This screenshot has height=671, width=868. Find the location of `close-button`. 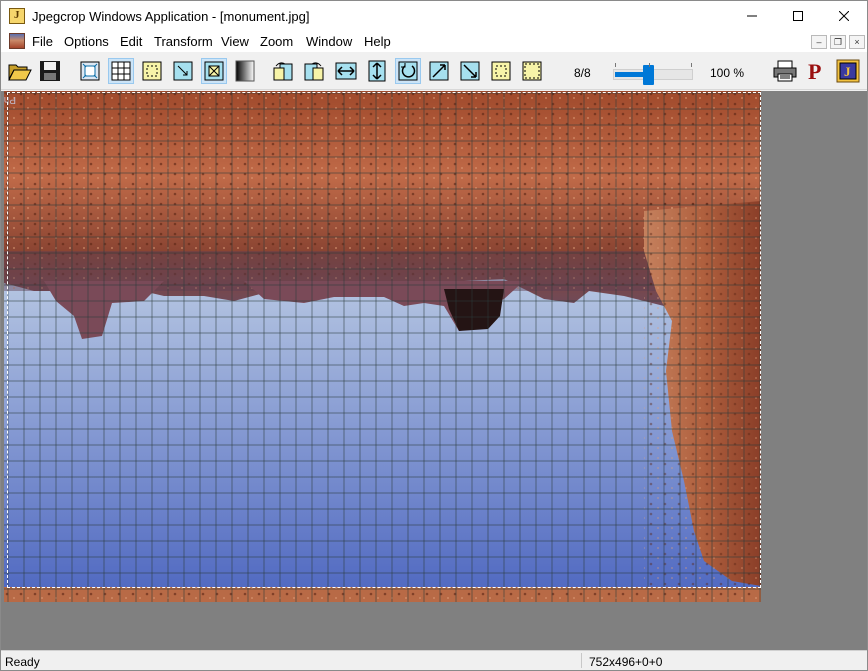

close-button is located at coordinates (844, 16).